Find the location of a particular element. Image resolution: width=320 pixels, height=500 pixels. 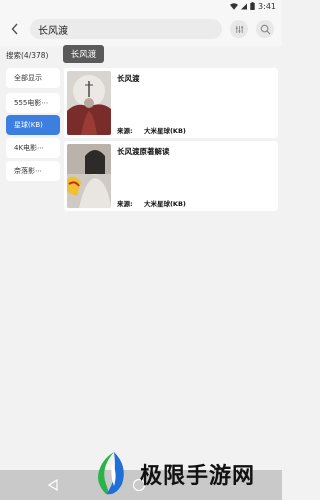

search-icon is located at coordinates (265, 29).